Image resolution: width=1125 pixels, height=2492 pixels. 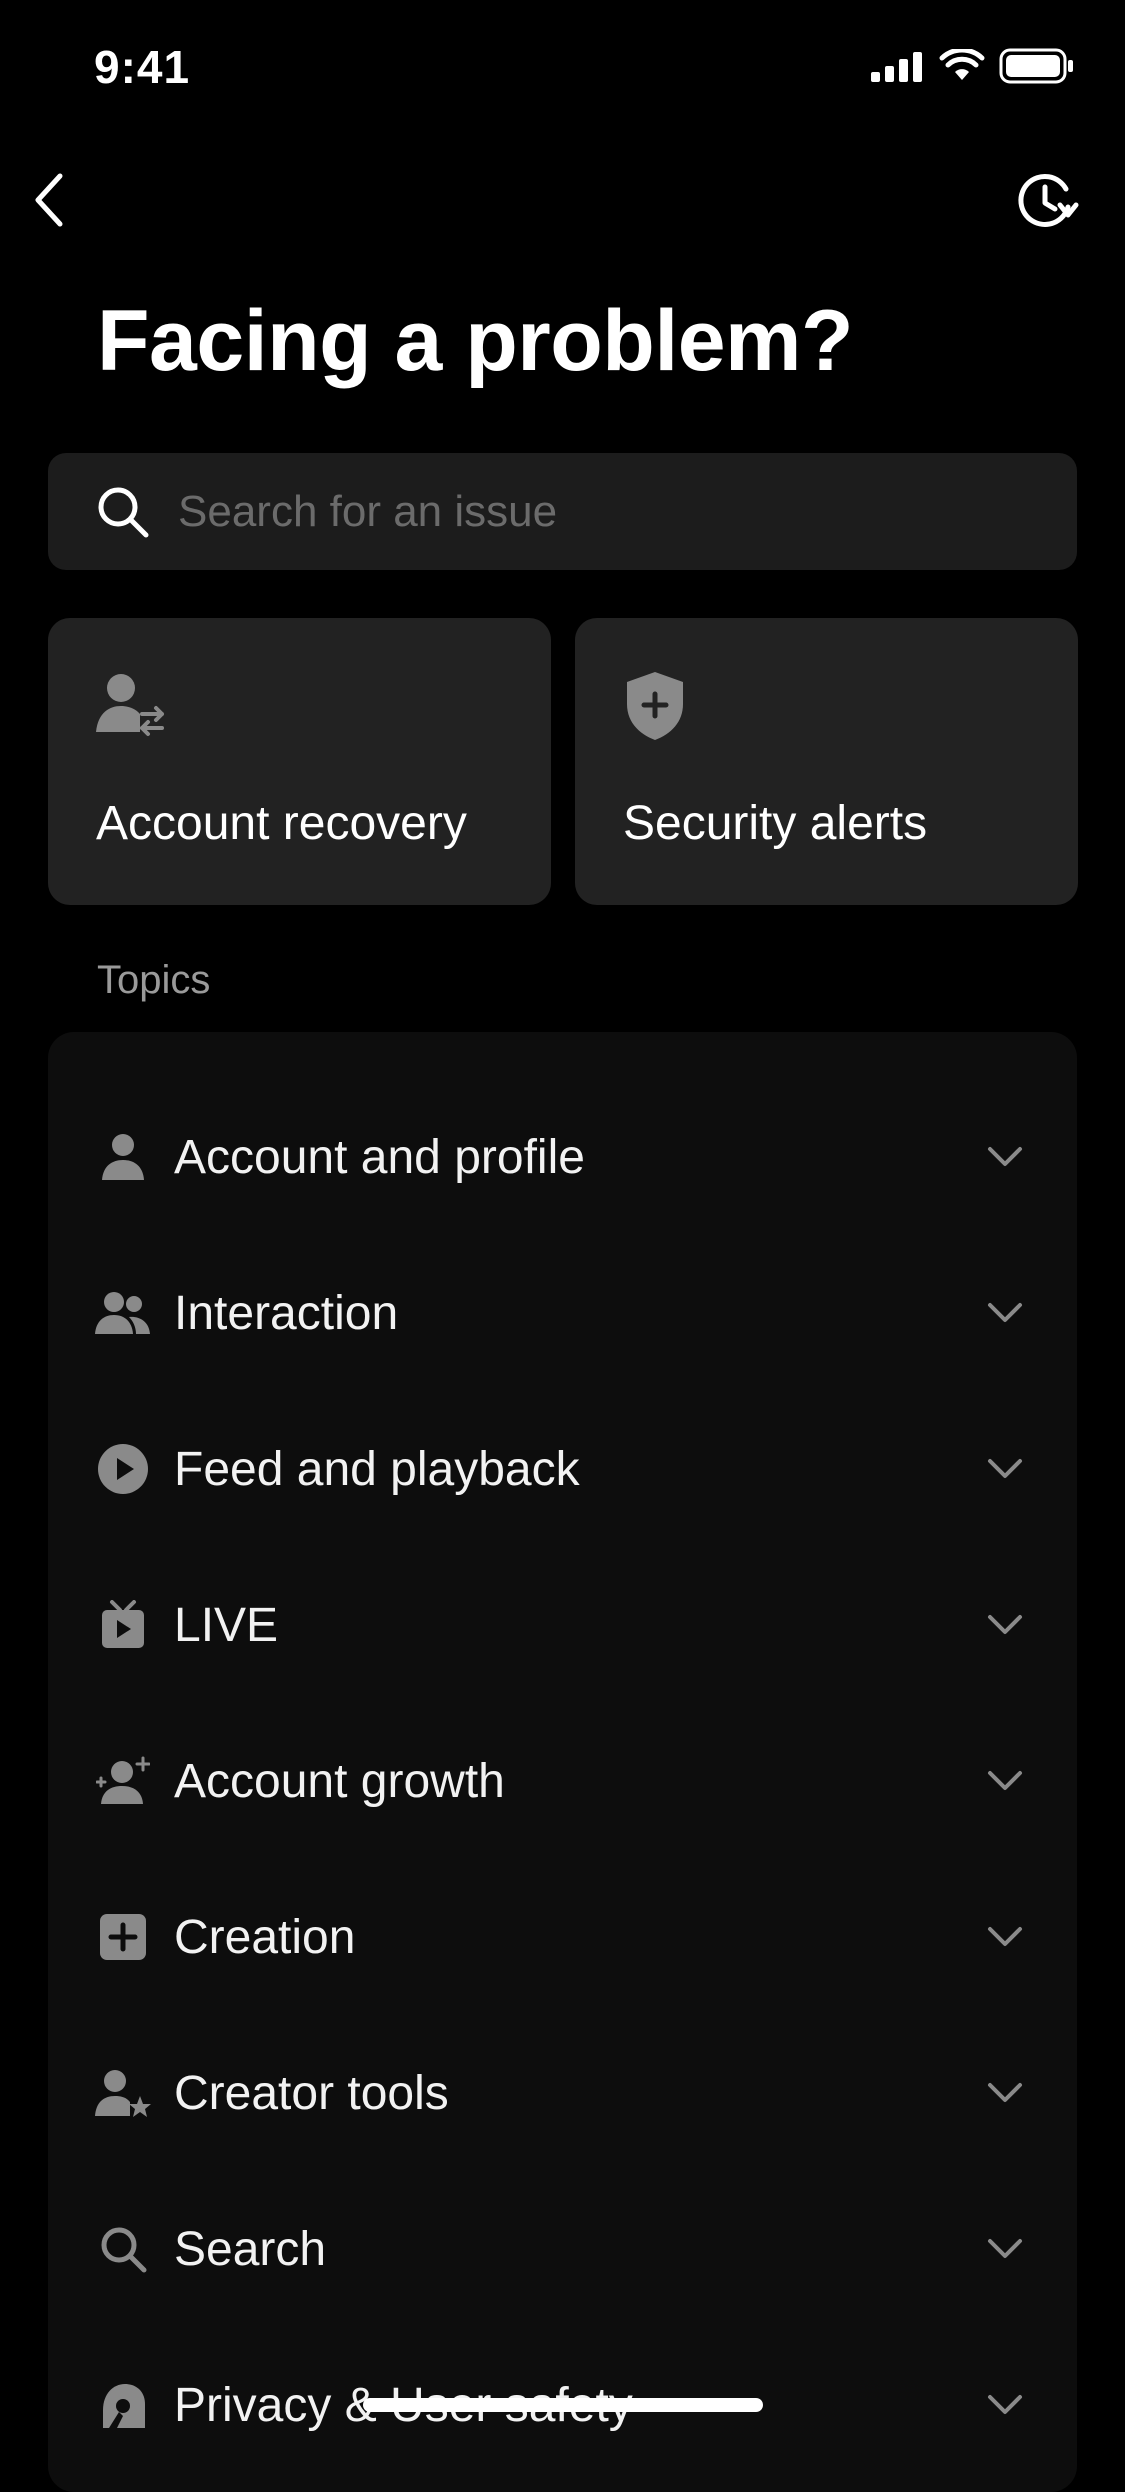 What do you see at coordinates (1048, 200) in the screenshot?
I see `history-clock-icon` at bounding box center [1048, 200].